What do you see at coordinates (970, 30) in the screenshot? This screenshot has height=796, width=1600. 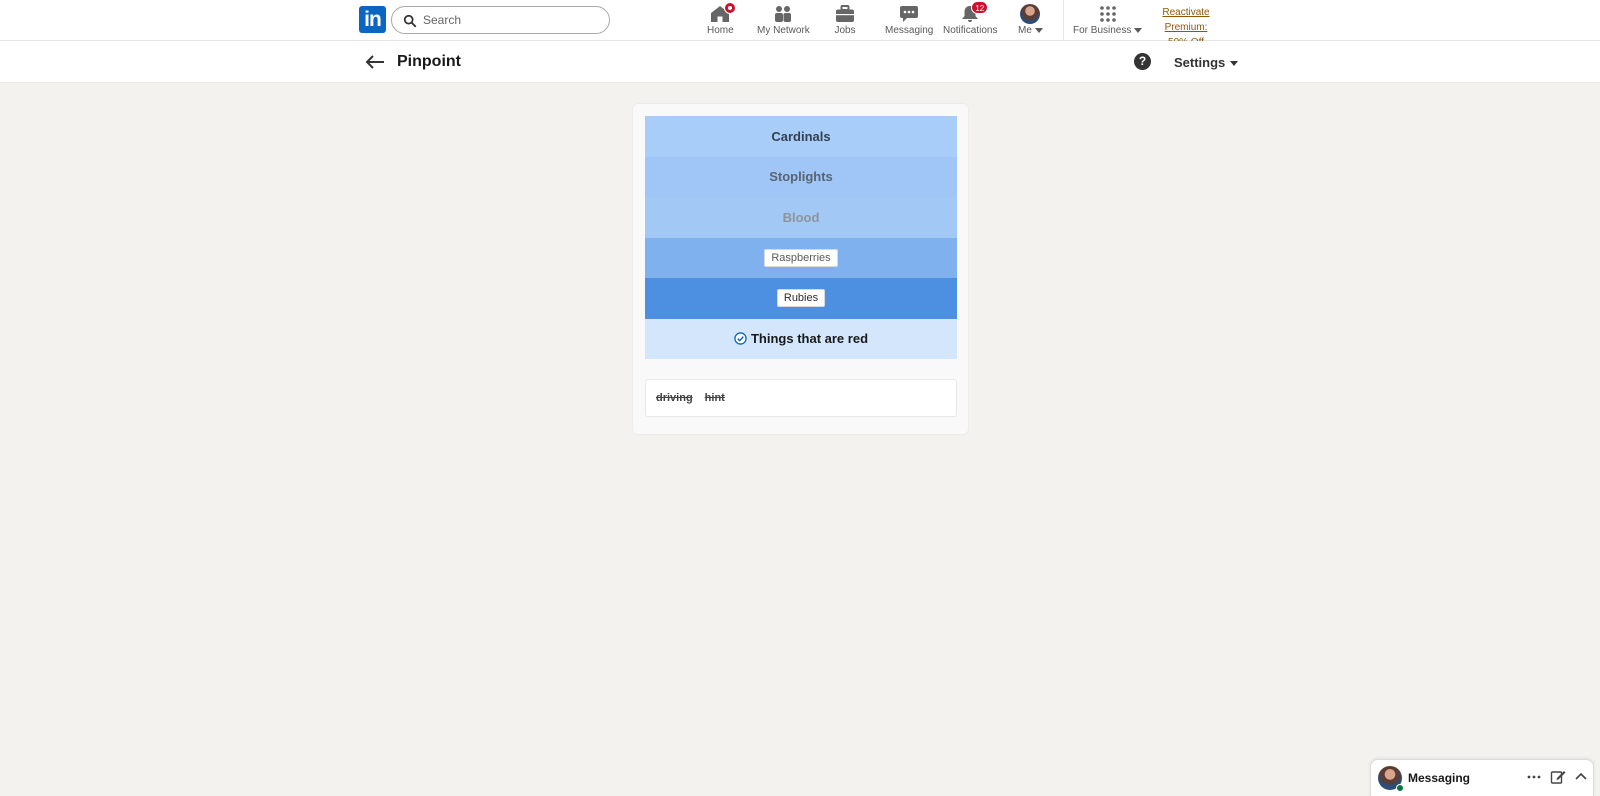 I see `nav-notifications-label: Notifications` at bounding box center [970, 30].